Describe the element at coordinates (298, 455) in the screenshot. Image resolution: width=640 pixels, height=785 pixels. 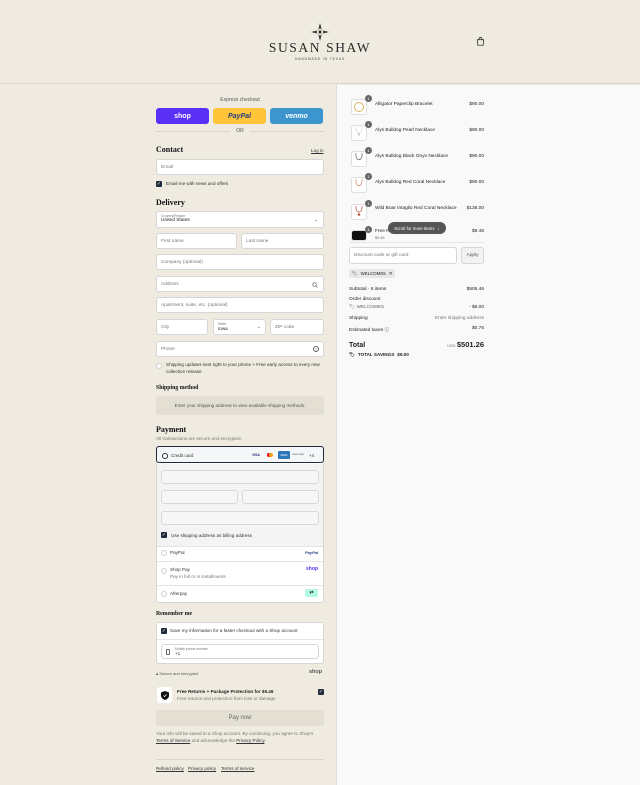
I see `discover-icon: DISCOVER` at that location.